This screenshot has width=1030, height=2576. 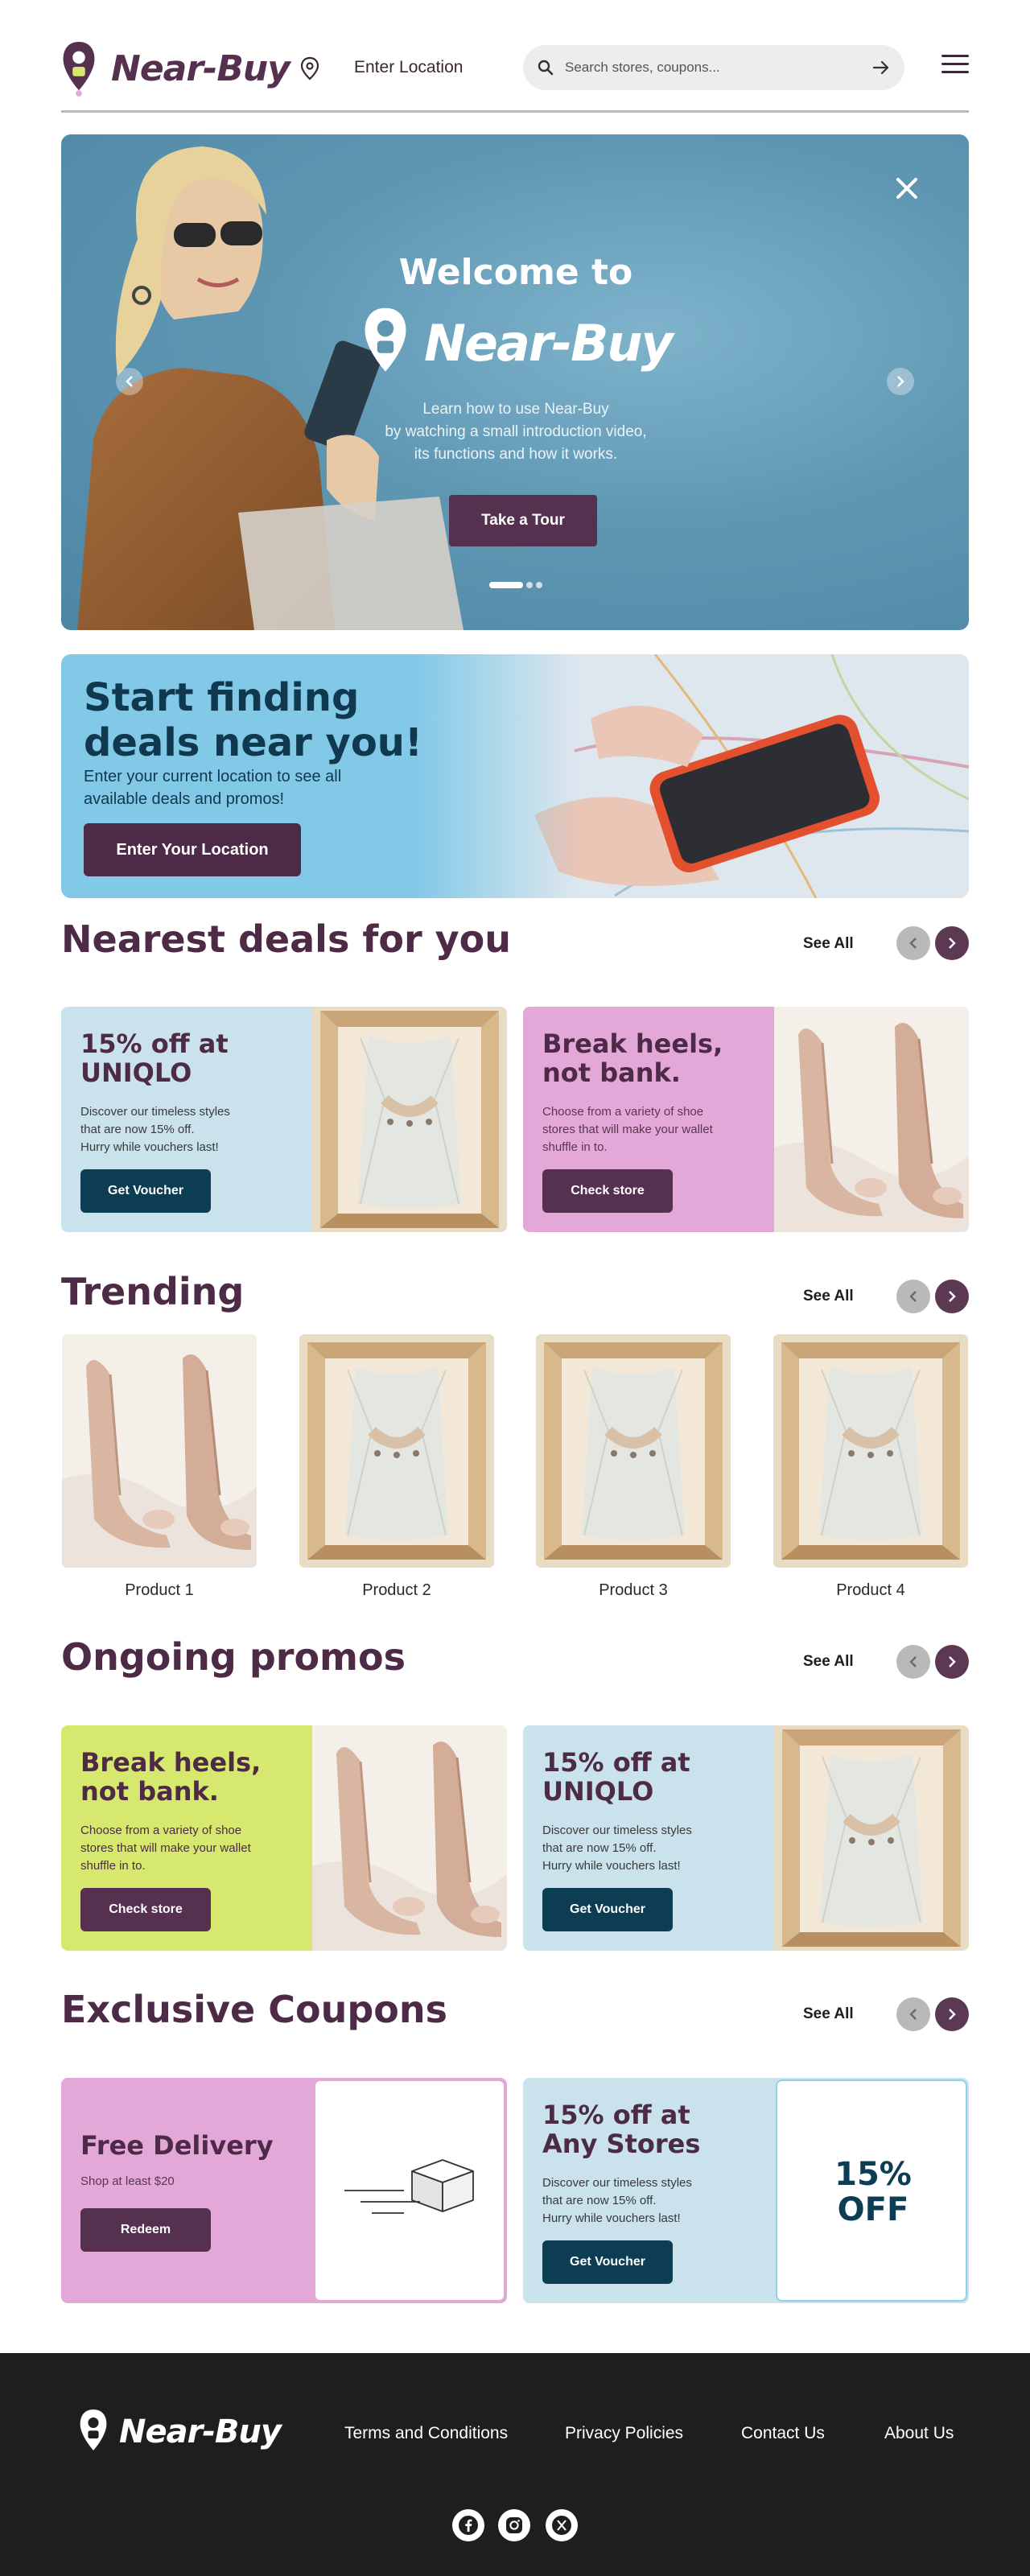 What do you see at coordinates (145, 2230) in the screenshot?
I see `redeem-button: Redeem` at bounding box center [145, 2230].